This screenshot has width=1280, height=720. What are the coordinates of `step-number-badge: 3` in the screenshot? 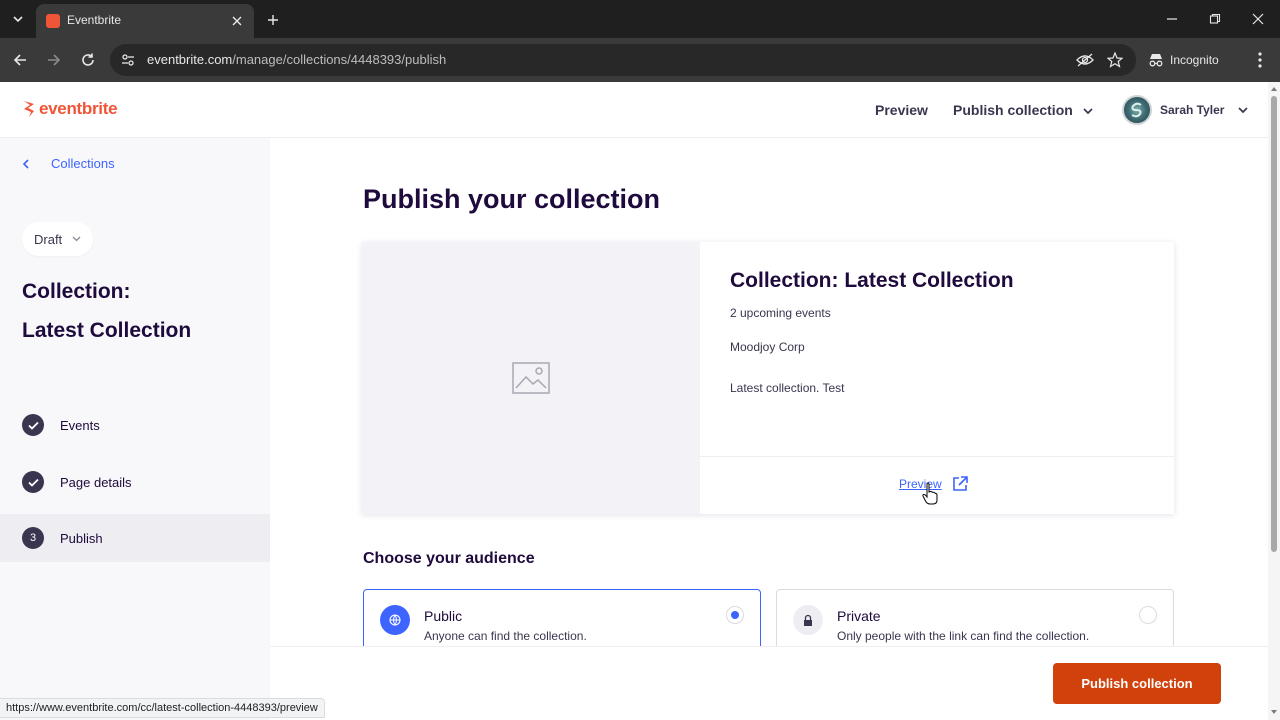 It's located at (33, 538).